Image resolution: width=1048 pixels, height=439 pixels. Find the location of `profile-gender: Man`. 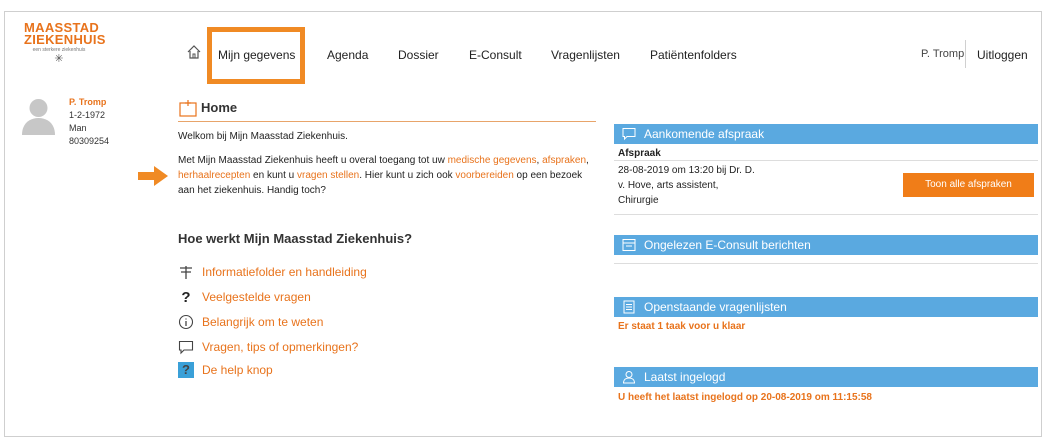

profile-gender: Man is located at coordinates (78, 128).